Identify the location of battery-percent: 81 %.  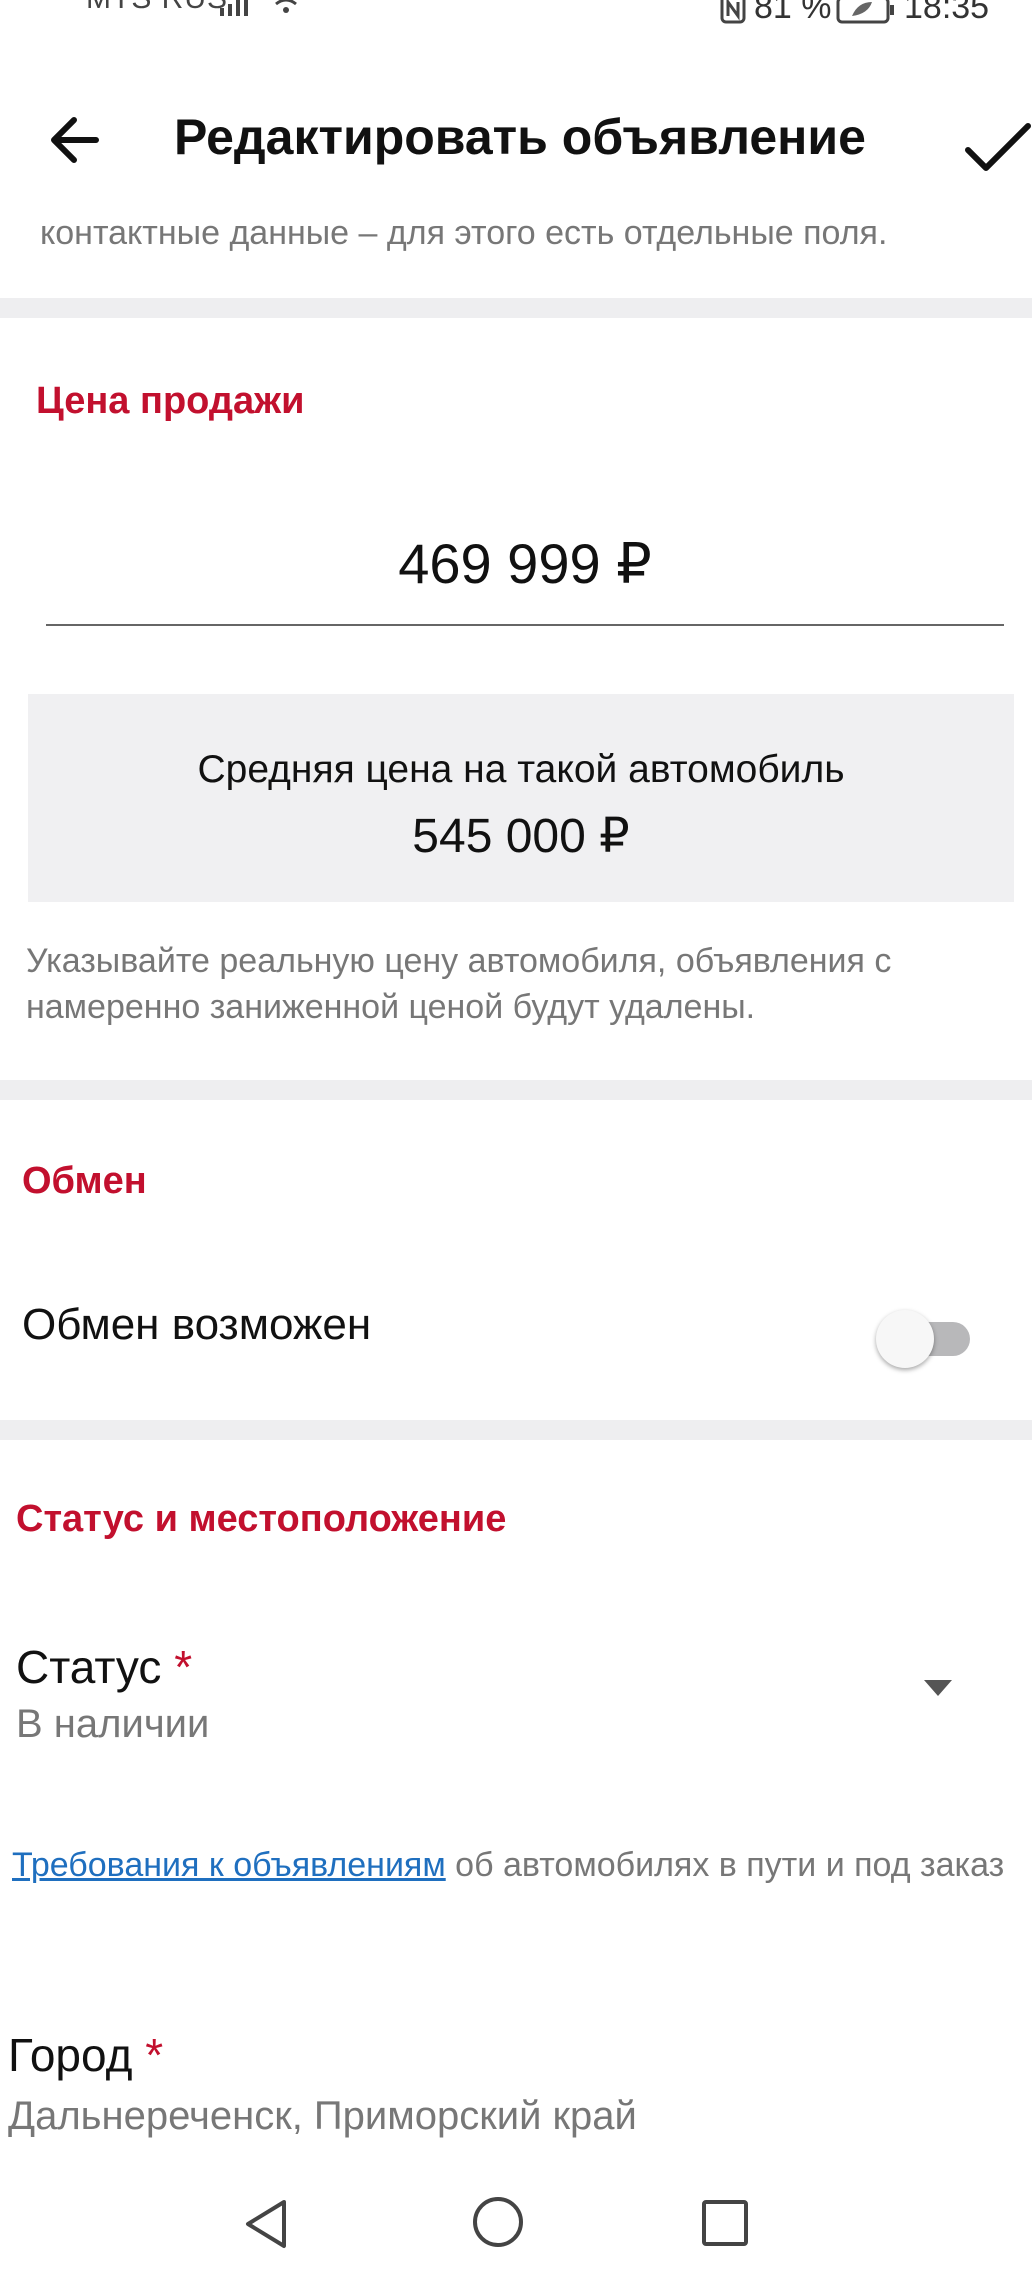
(793, 13).